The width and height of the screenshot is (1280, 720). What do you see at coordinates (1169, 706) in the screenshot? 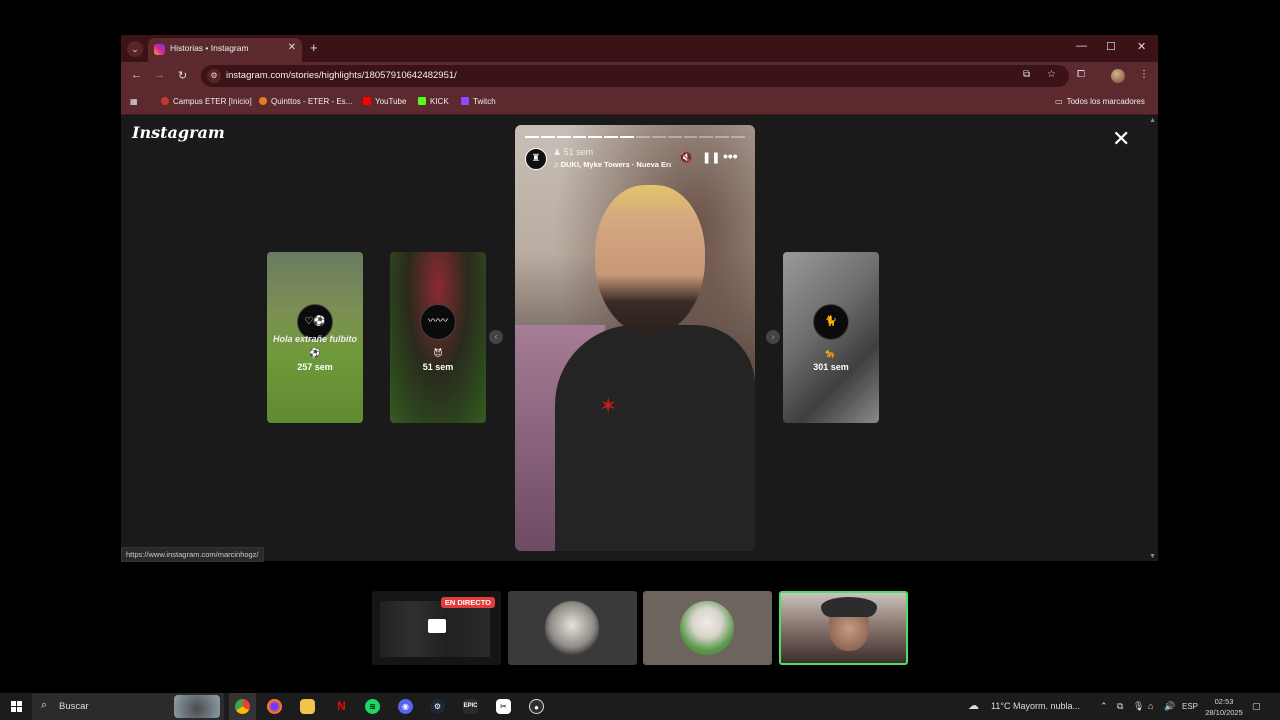
I see `volume-icon: 🔊` at bounding box center [1169, 706].